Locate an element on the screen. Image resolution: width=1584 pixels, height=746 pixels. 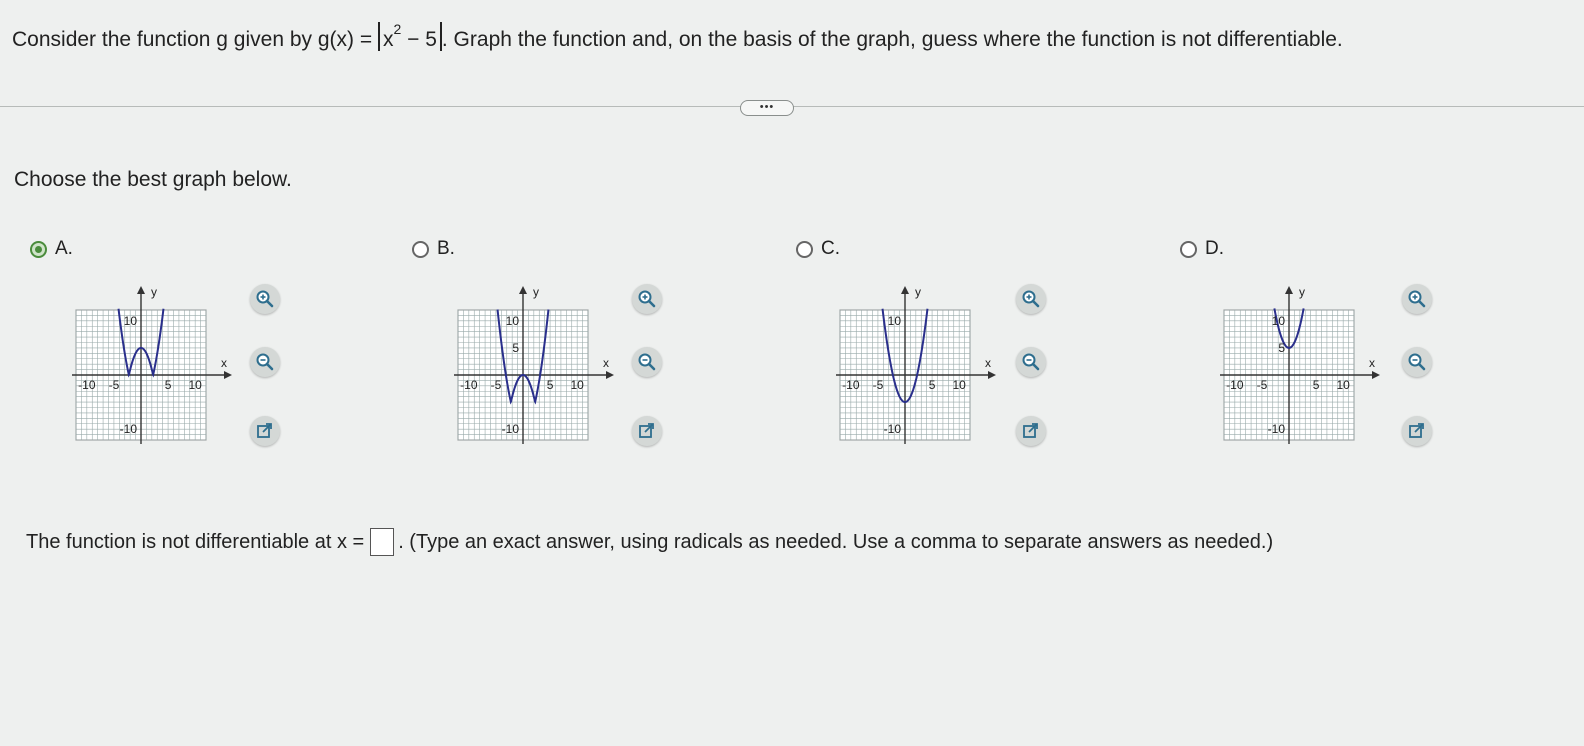
graph-b: y x 10 5 -10 -10 -5 5 10 is located at coordinates (534, 367).